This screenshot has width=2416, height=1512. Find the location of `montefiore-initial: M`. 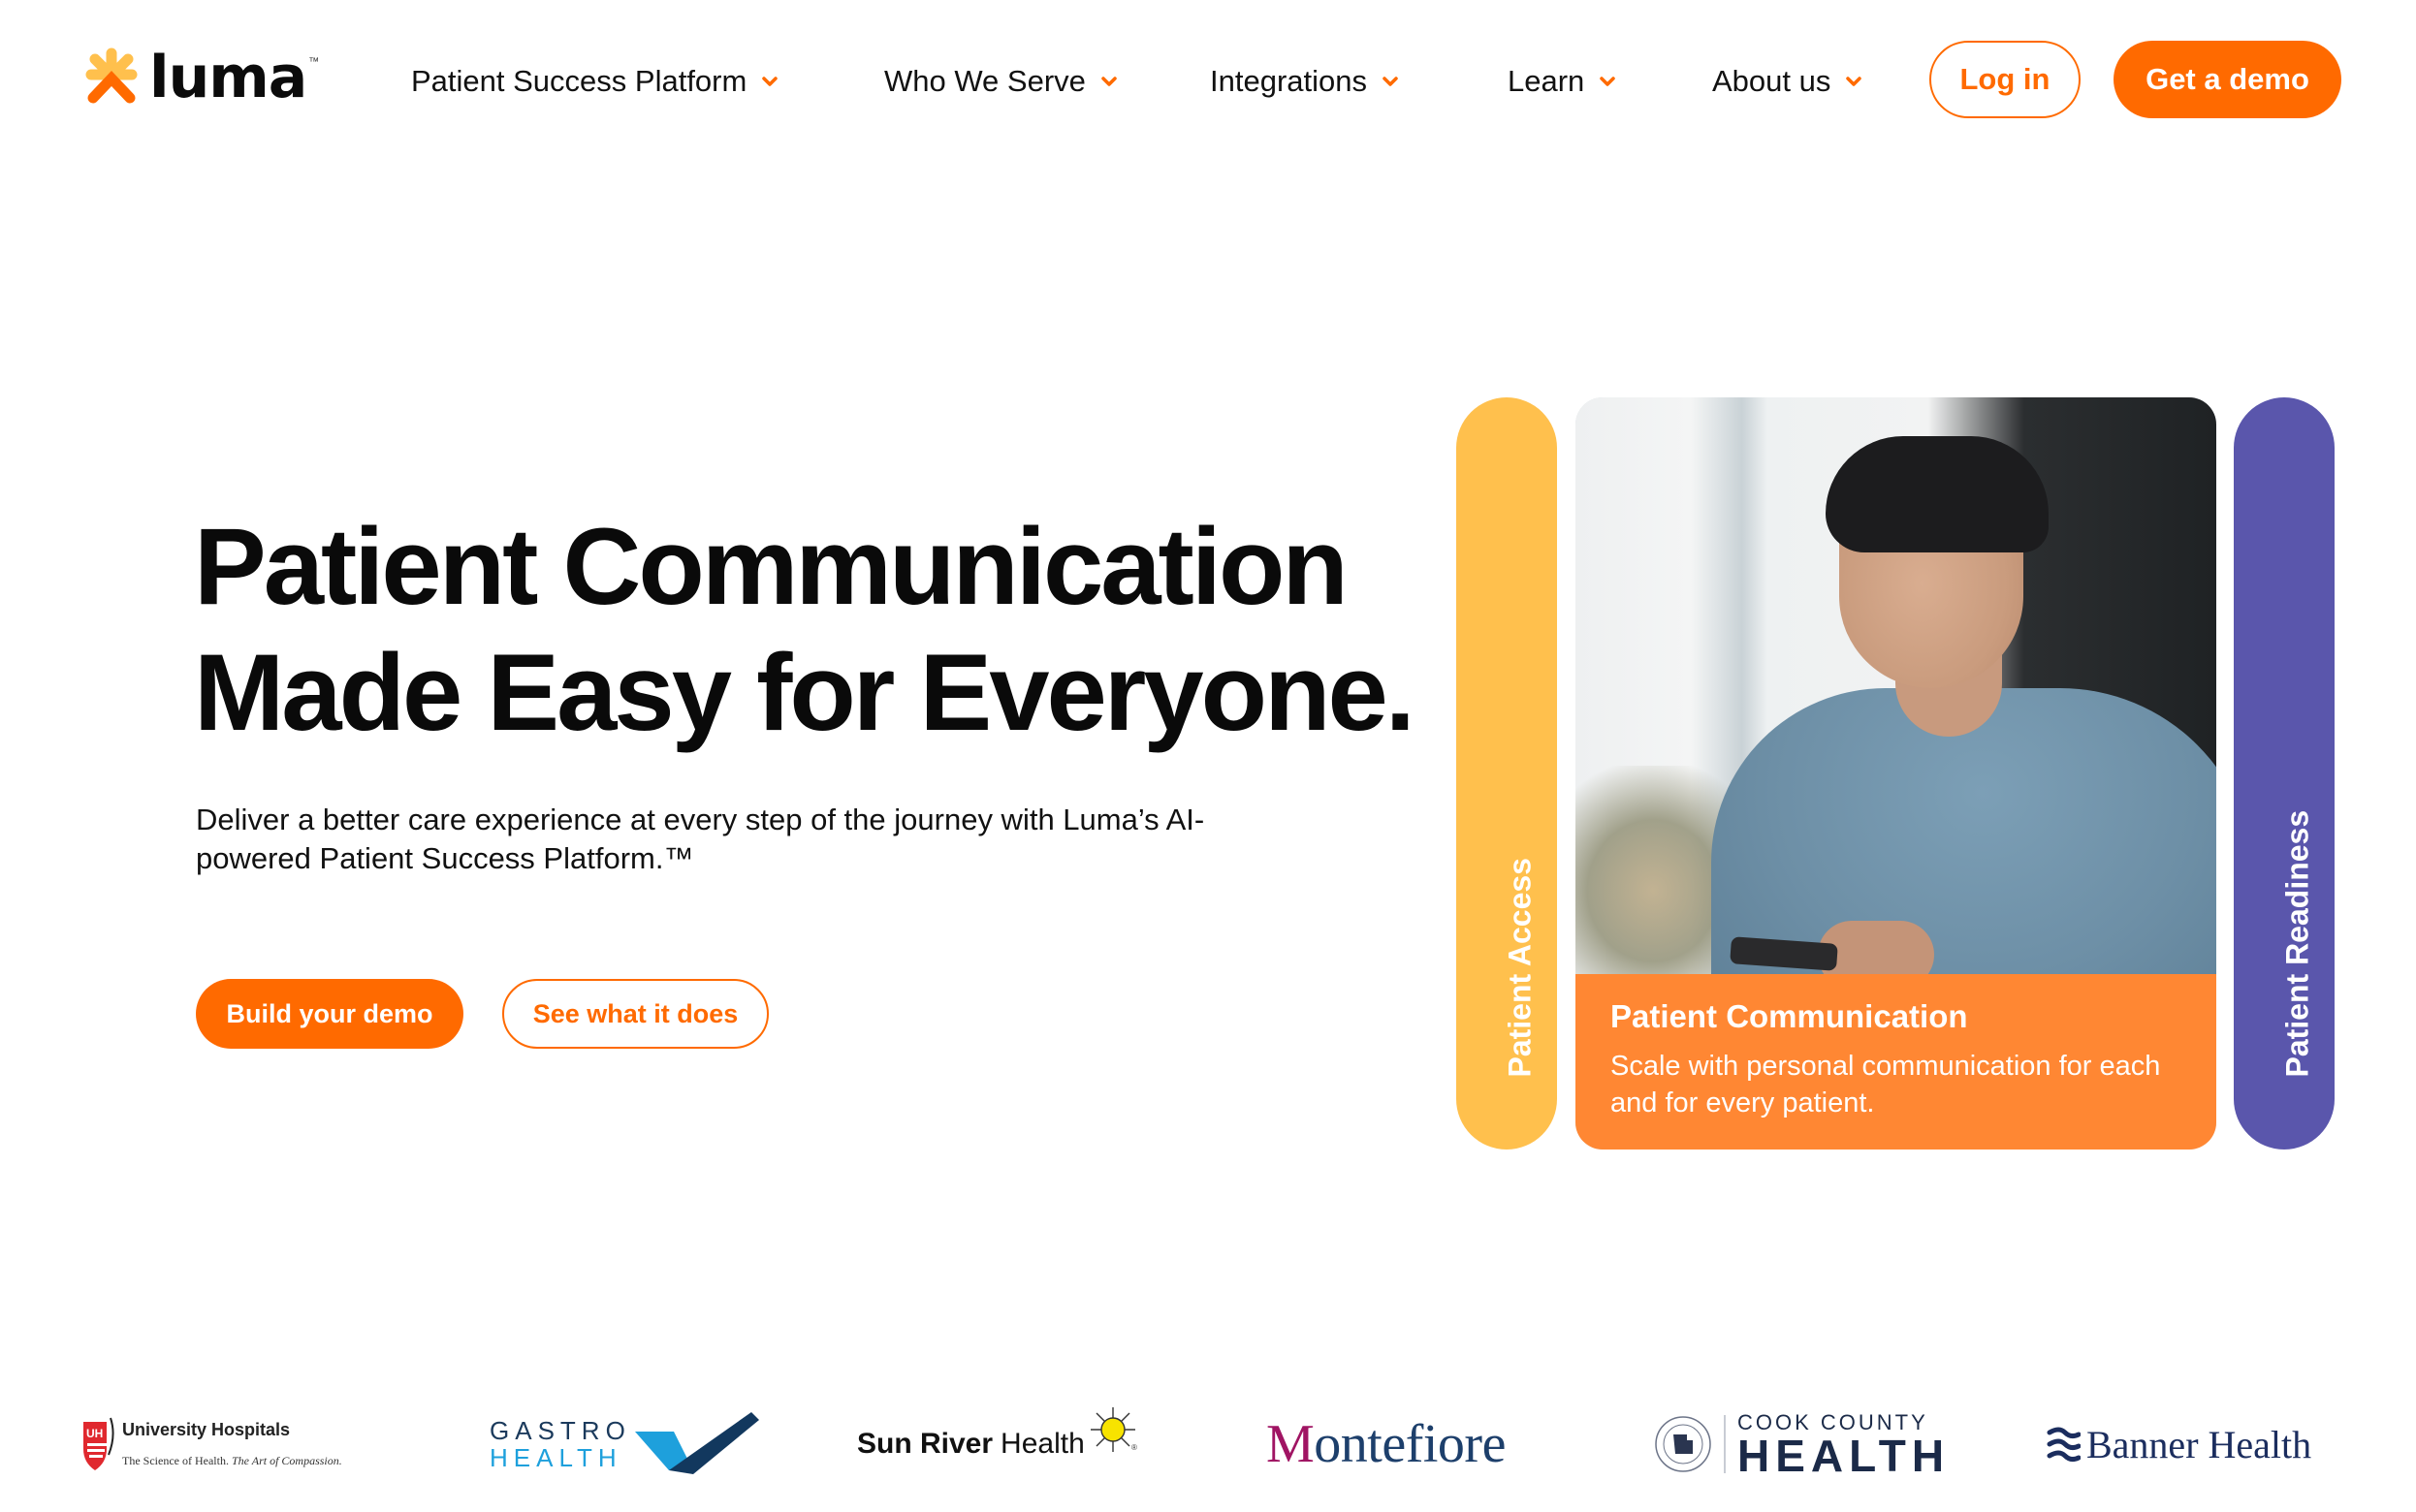

montefiore-initial: M is located at coordinates (1290, 1444).